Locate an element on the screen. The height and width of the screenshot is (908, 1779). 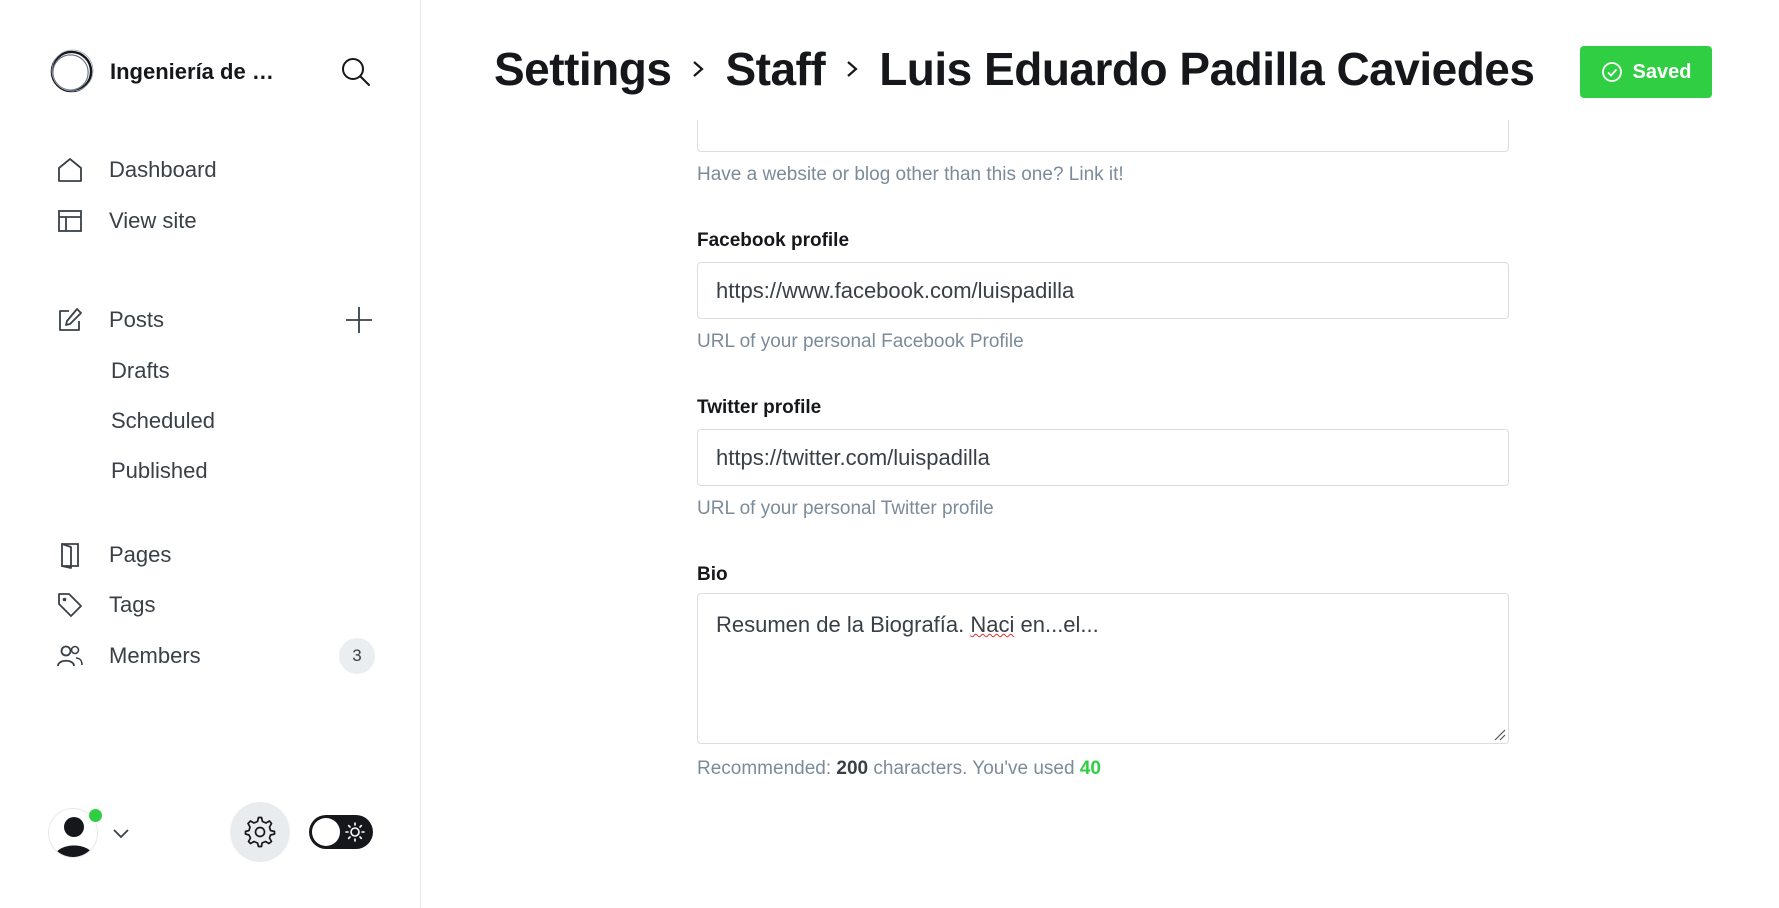
twitter-hint: URL of your personal Twitter profile is located at coordinates (845, 508).